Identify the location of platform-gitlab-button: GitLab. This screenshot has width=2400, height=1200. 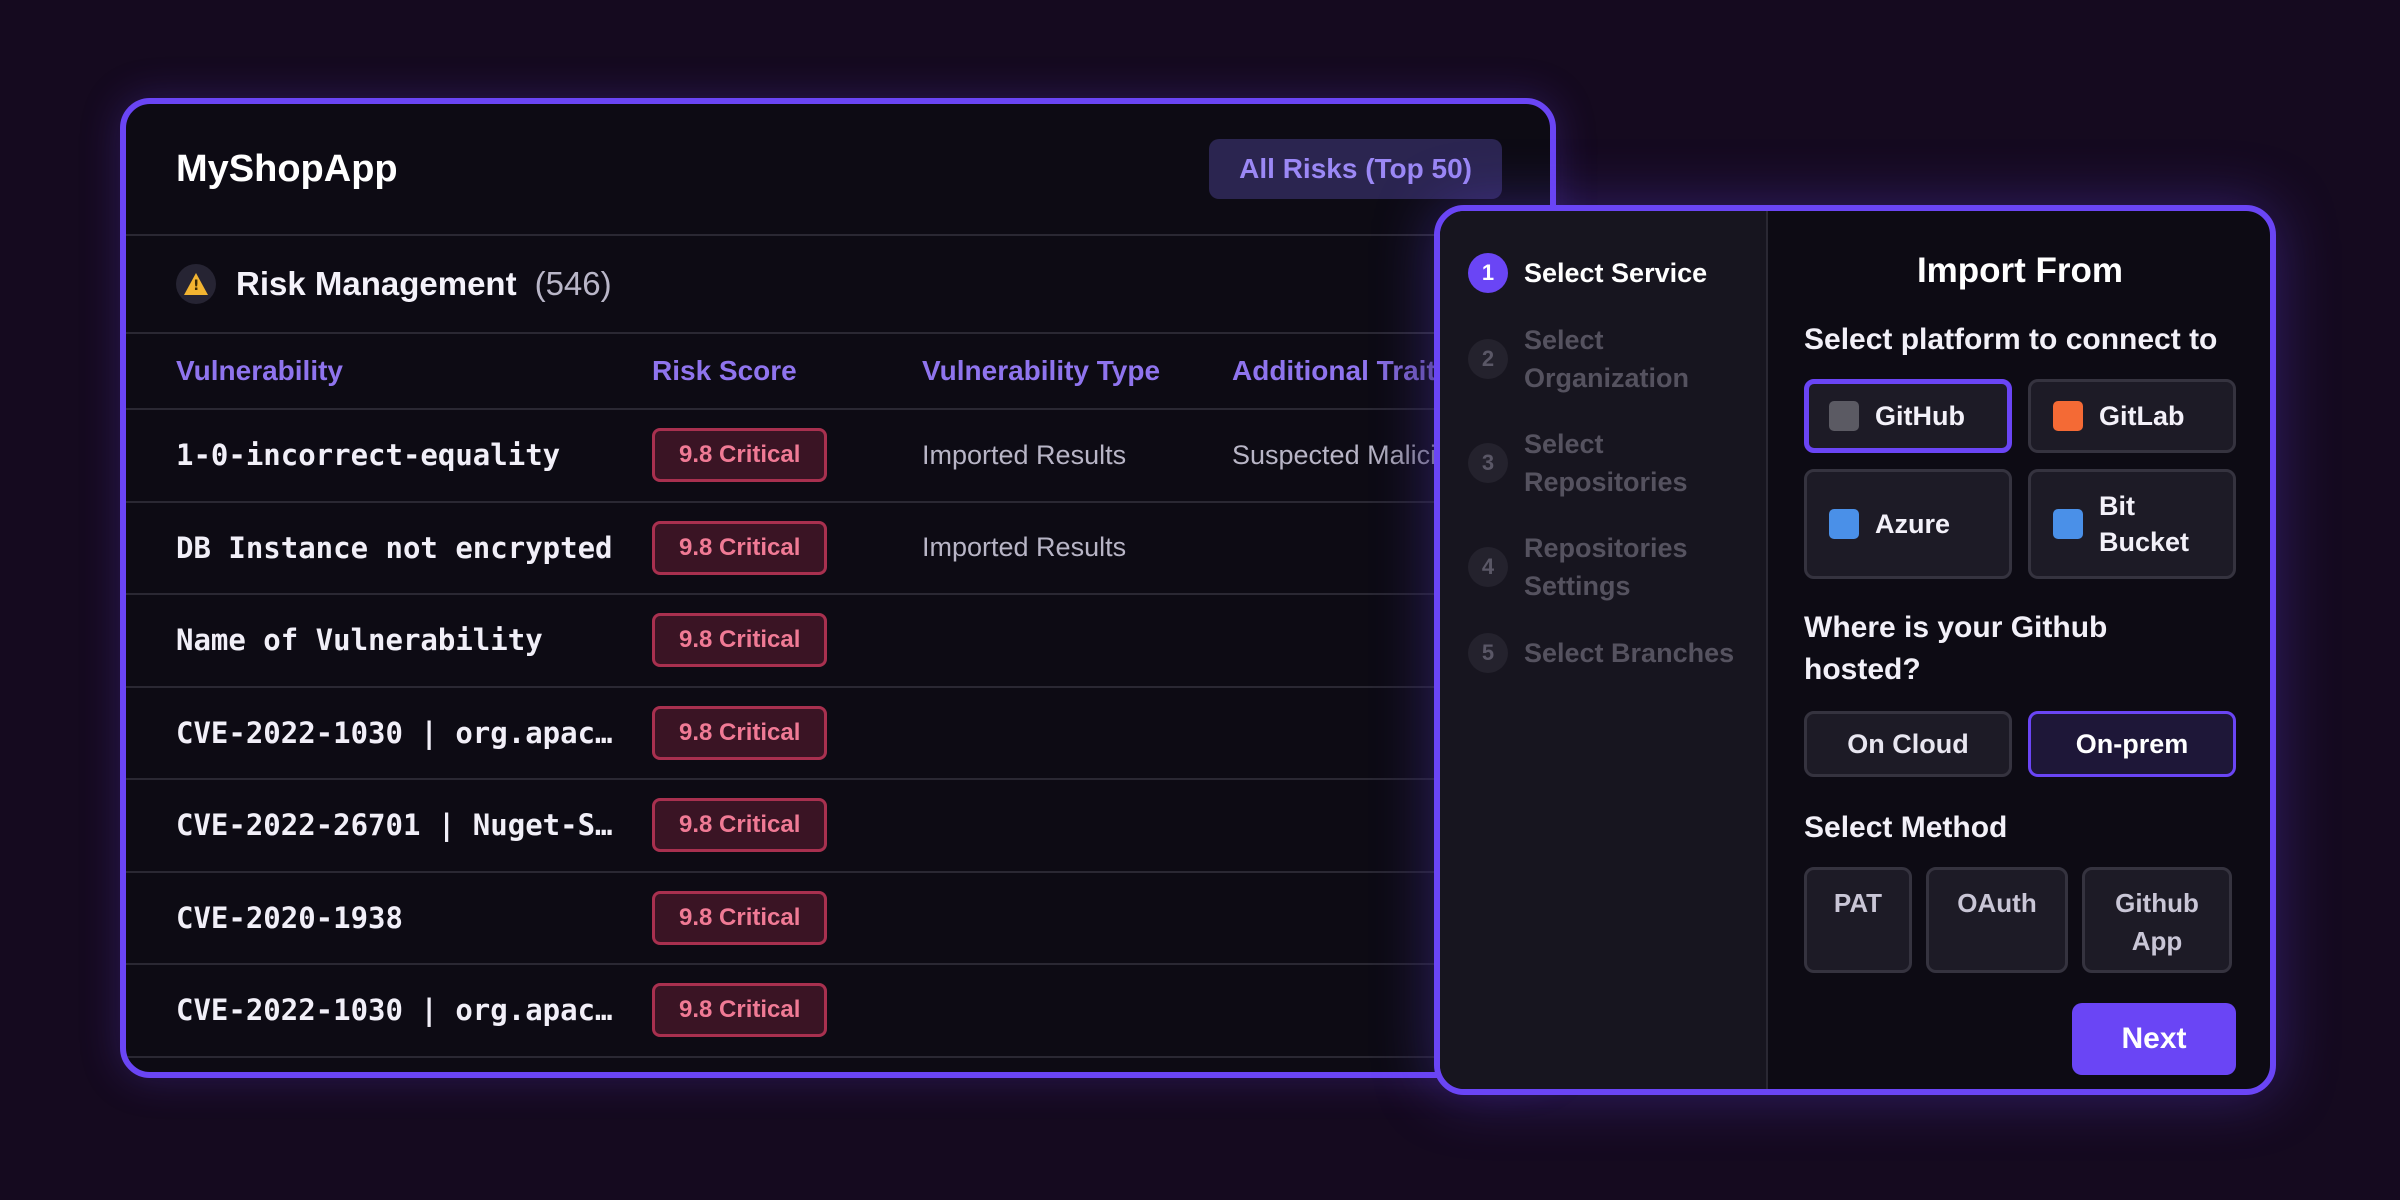
(2132, 416).